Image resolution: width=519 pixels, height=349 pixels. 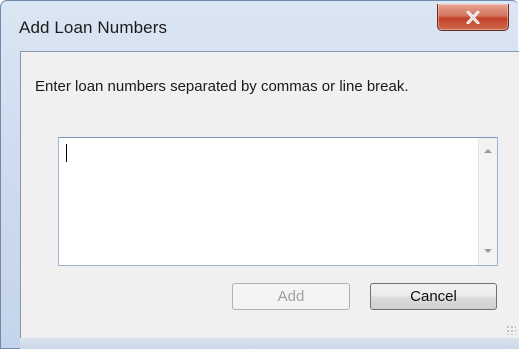 I want to click on window-title: Add Loan Numbers, so click(x=93, y=27).